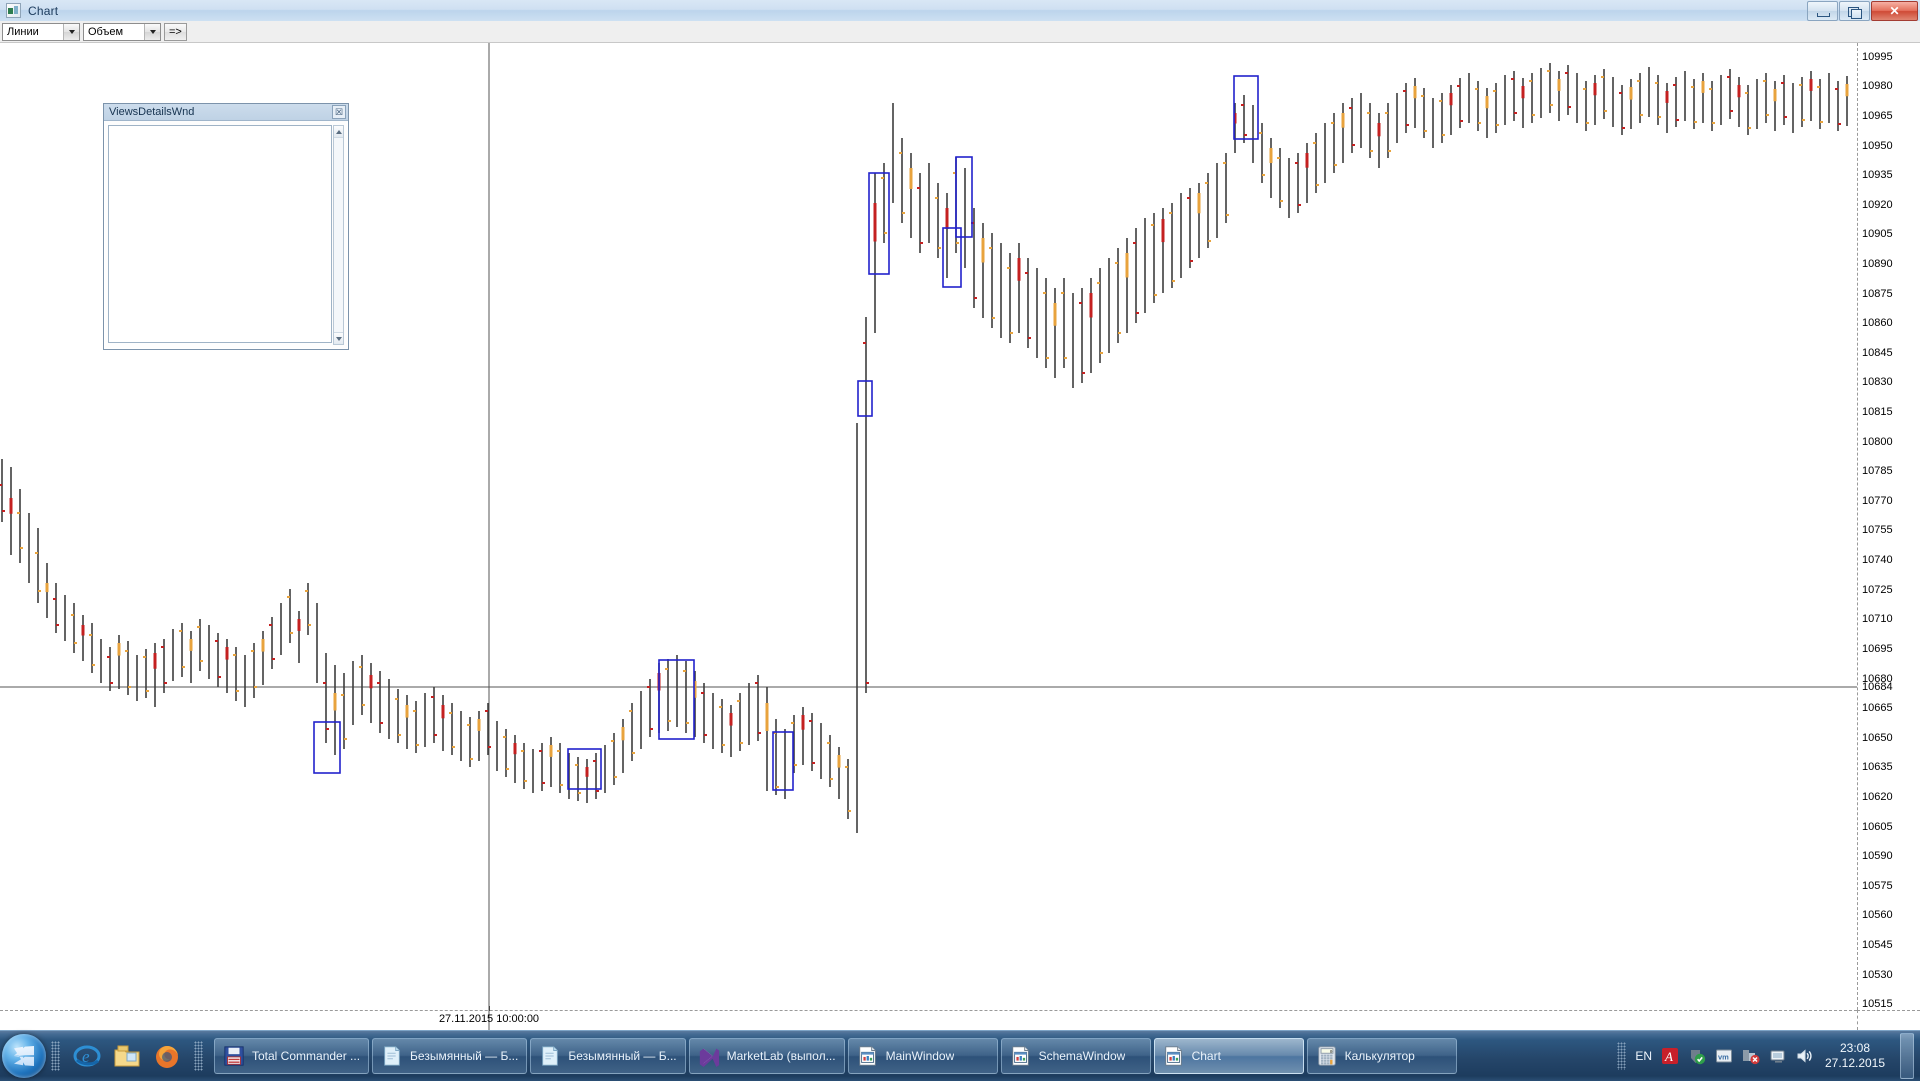 This screenshot has height=1081, width=1920. Describe the element at coordinates (1877, 234) in the screenshot. I see `price-tick-label: 10905` at that location.